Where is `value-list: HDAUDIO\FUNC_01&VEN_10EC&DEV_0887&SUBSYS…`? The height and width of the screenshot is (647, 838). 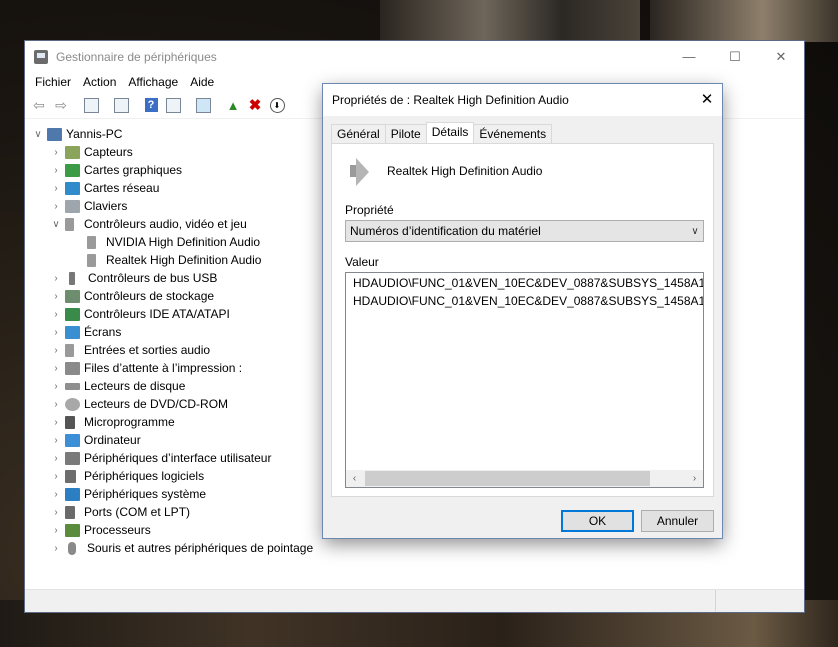
value-list: HDAUDIO\FUNC_01&VEN_10EC&DEV_0887&SUBSYS… is located at coordinates (524, 380).